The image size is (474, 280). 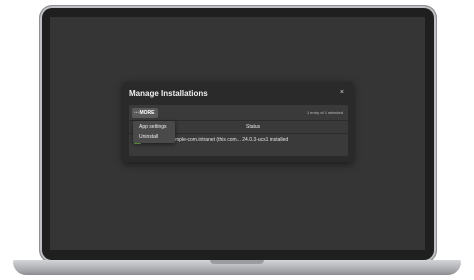 What do you see at coordinates (238, 113) in the screenshot?
I see `grid-toolbar: ⋯ MORE 1 entry of 1 selected` at bounding box center [238, 113].